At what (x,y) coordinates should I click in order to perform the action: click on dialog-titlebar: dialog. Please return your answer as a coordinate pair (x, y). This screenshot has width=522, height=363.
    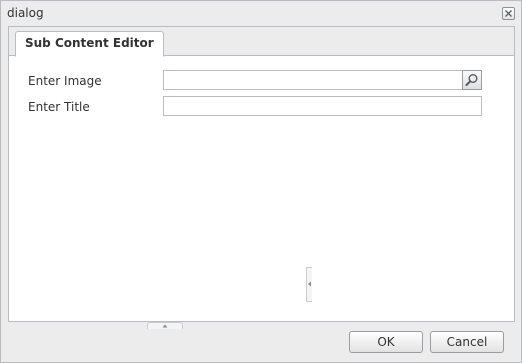
    Looking at the image, I should click on (261, 13).